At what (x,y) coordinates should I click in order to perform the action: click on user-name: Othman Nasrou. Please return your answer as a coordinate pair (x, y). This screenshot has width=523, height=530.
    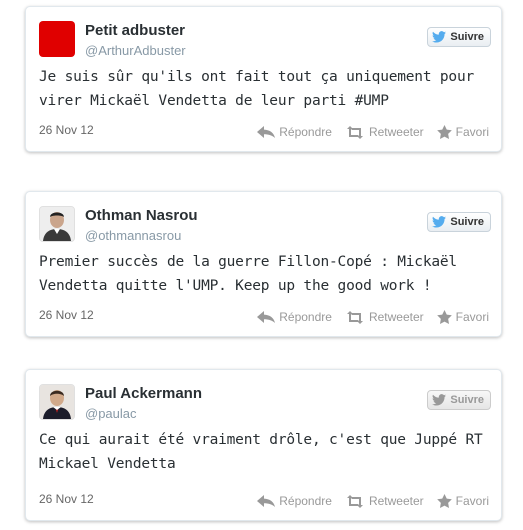
    Looking at the image, I should click on (141, 215).